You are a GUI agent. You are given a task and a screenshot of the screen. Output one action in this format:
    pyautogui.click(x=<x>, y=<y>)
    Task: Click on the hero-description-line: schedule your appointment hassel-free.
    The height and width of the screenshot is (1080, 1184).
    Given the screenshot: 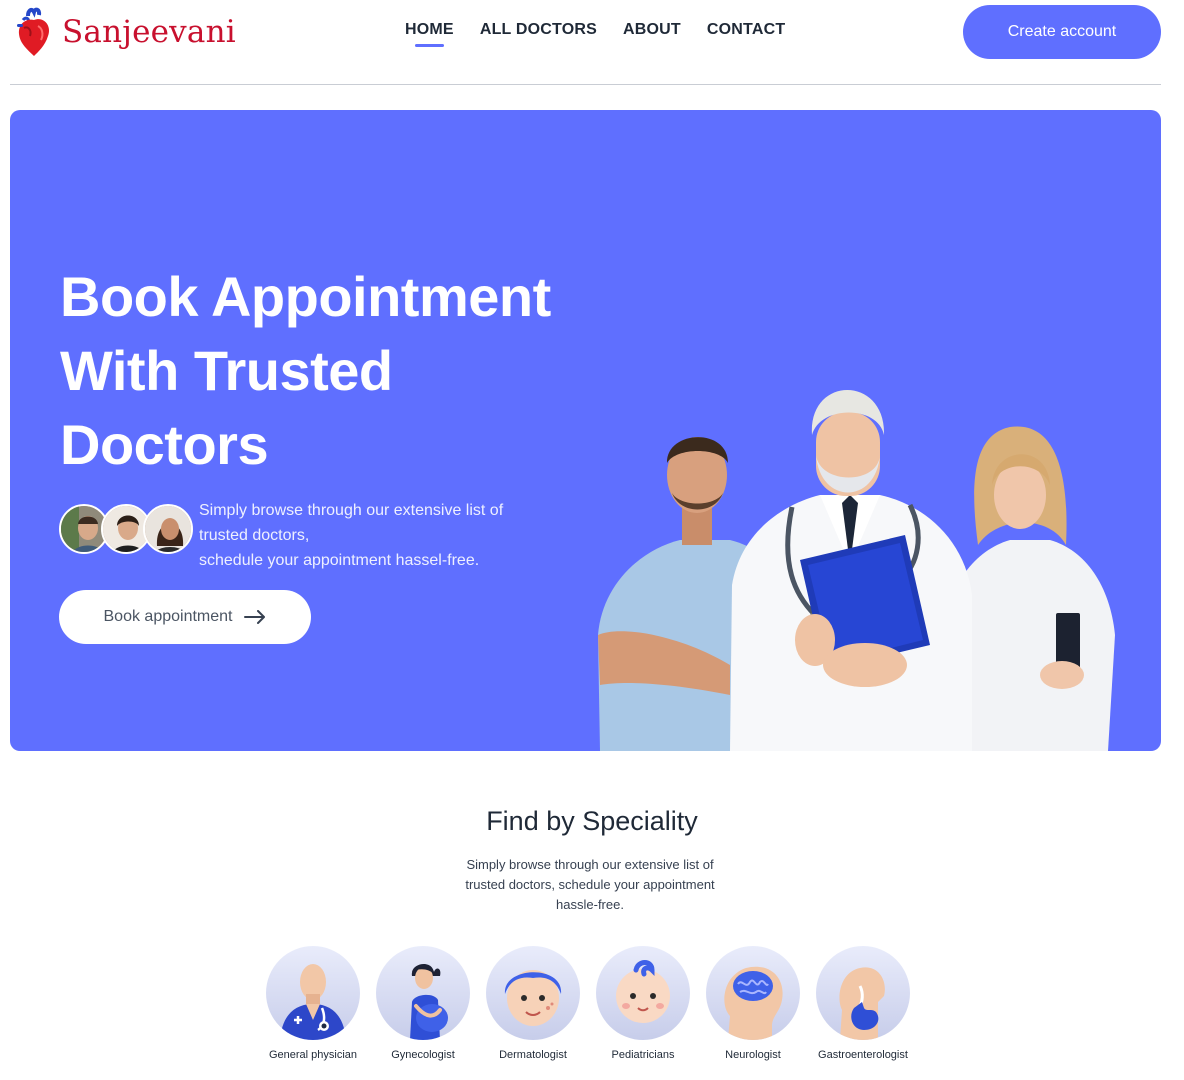 What is the action you would take?
    pyautogui.click(x=339, y=560)
    